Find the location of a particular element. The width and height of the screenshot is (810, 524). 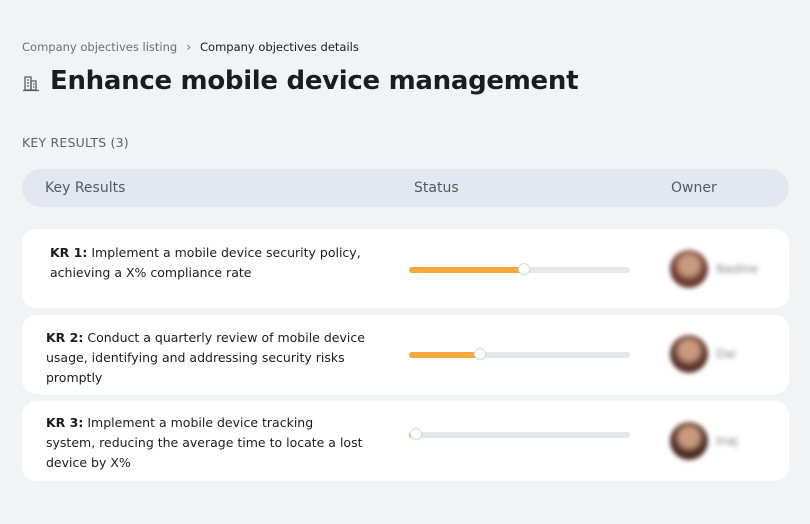

owner: Inaj is located at coordinates (704, 441).